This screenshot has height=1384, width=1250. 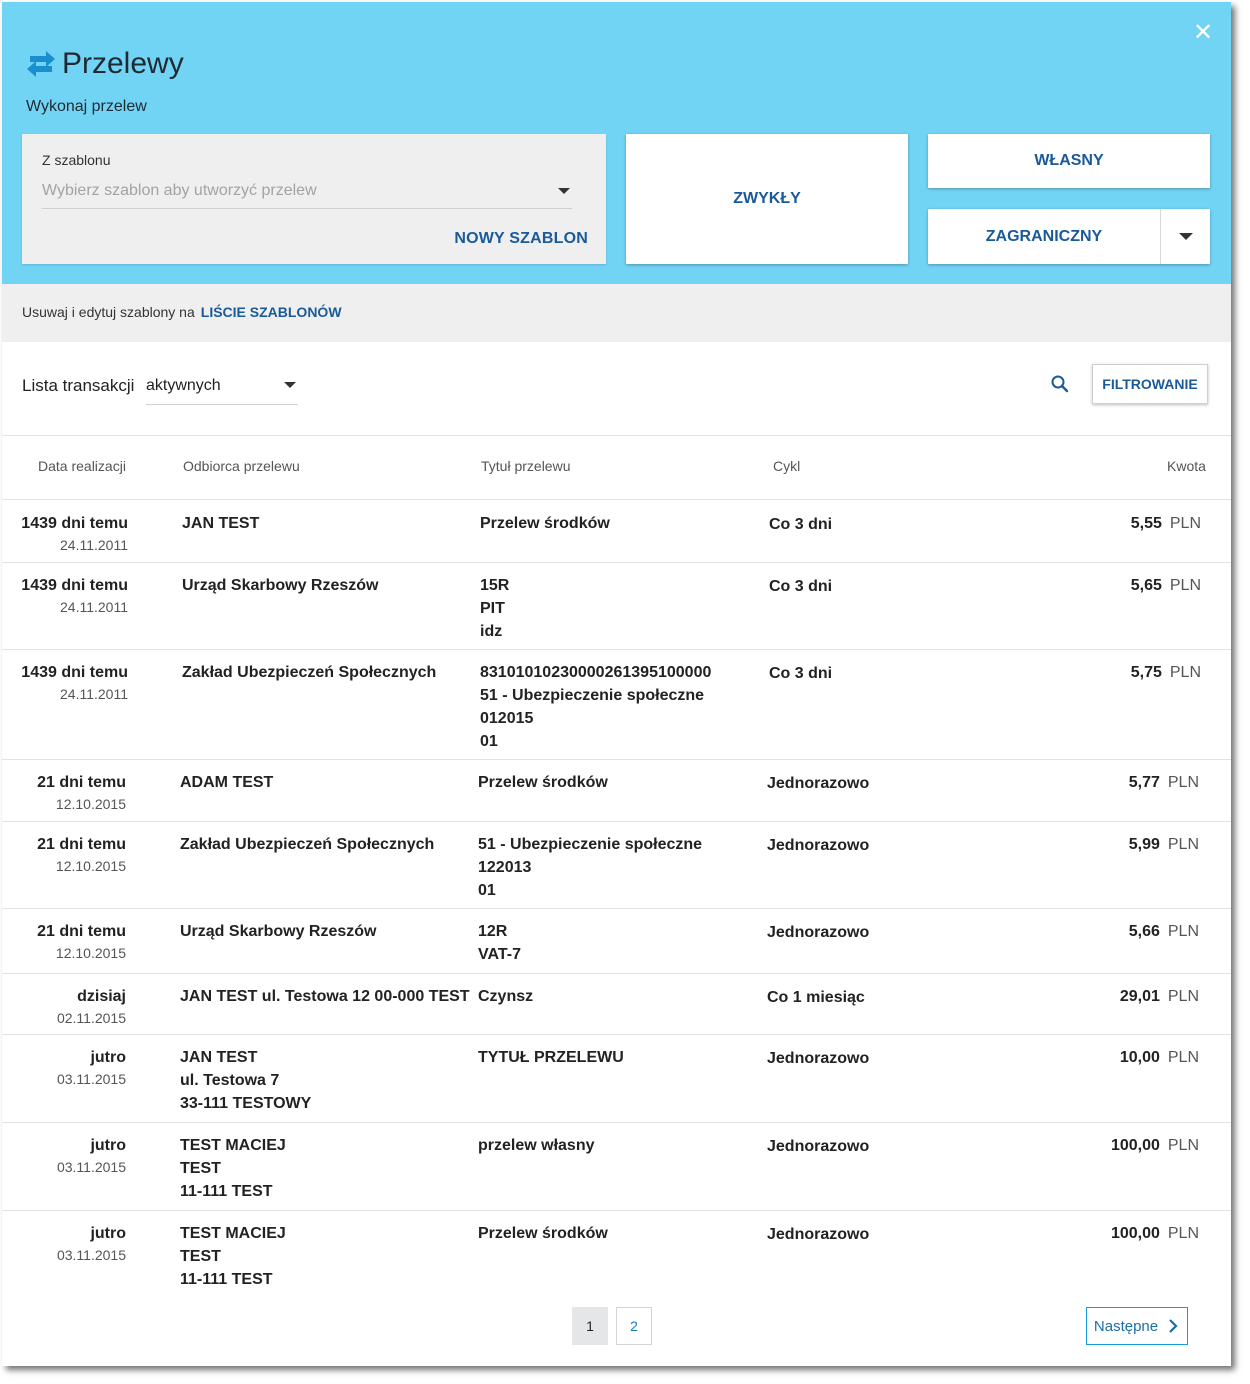 What do you see at coordinates (634, 1326) in the screenshot?
I see `page-2-button: 2` at bounding box center [634, 1326].